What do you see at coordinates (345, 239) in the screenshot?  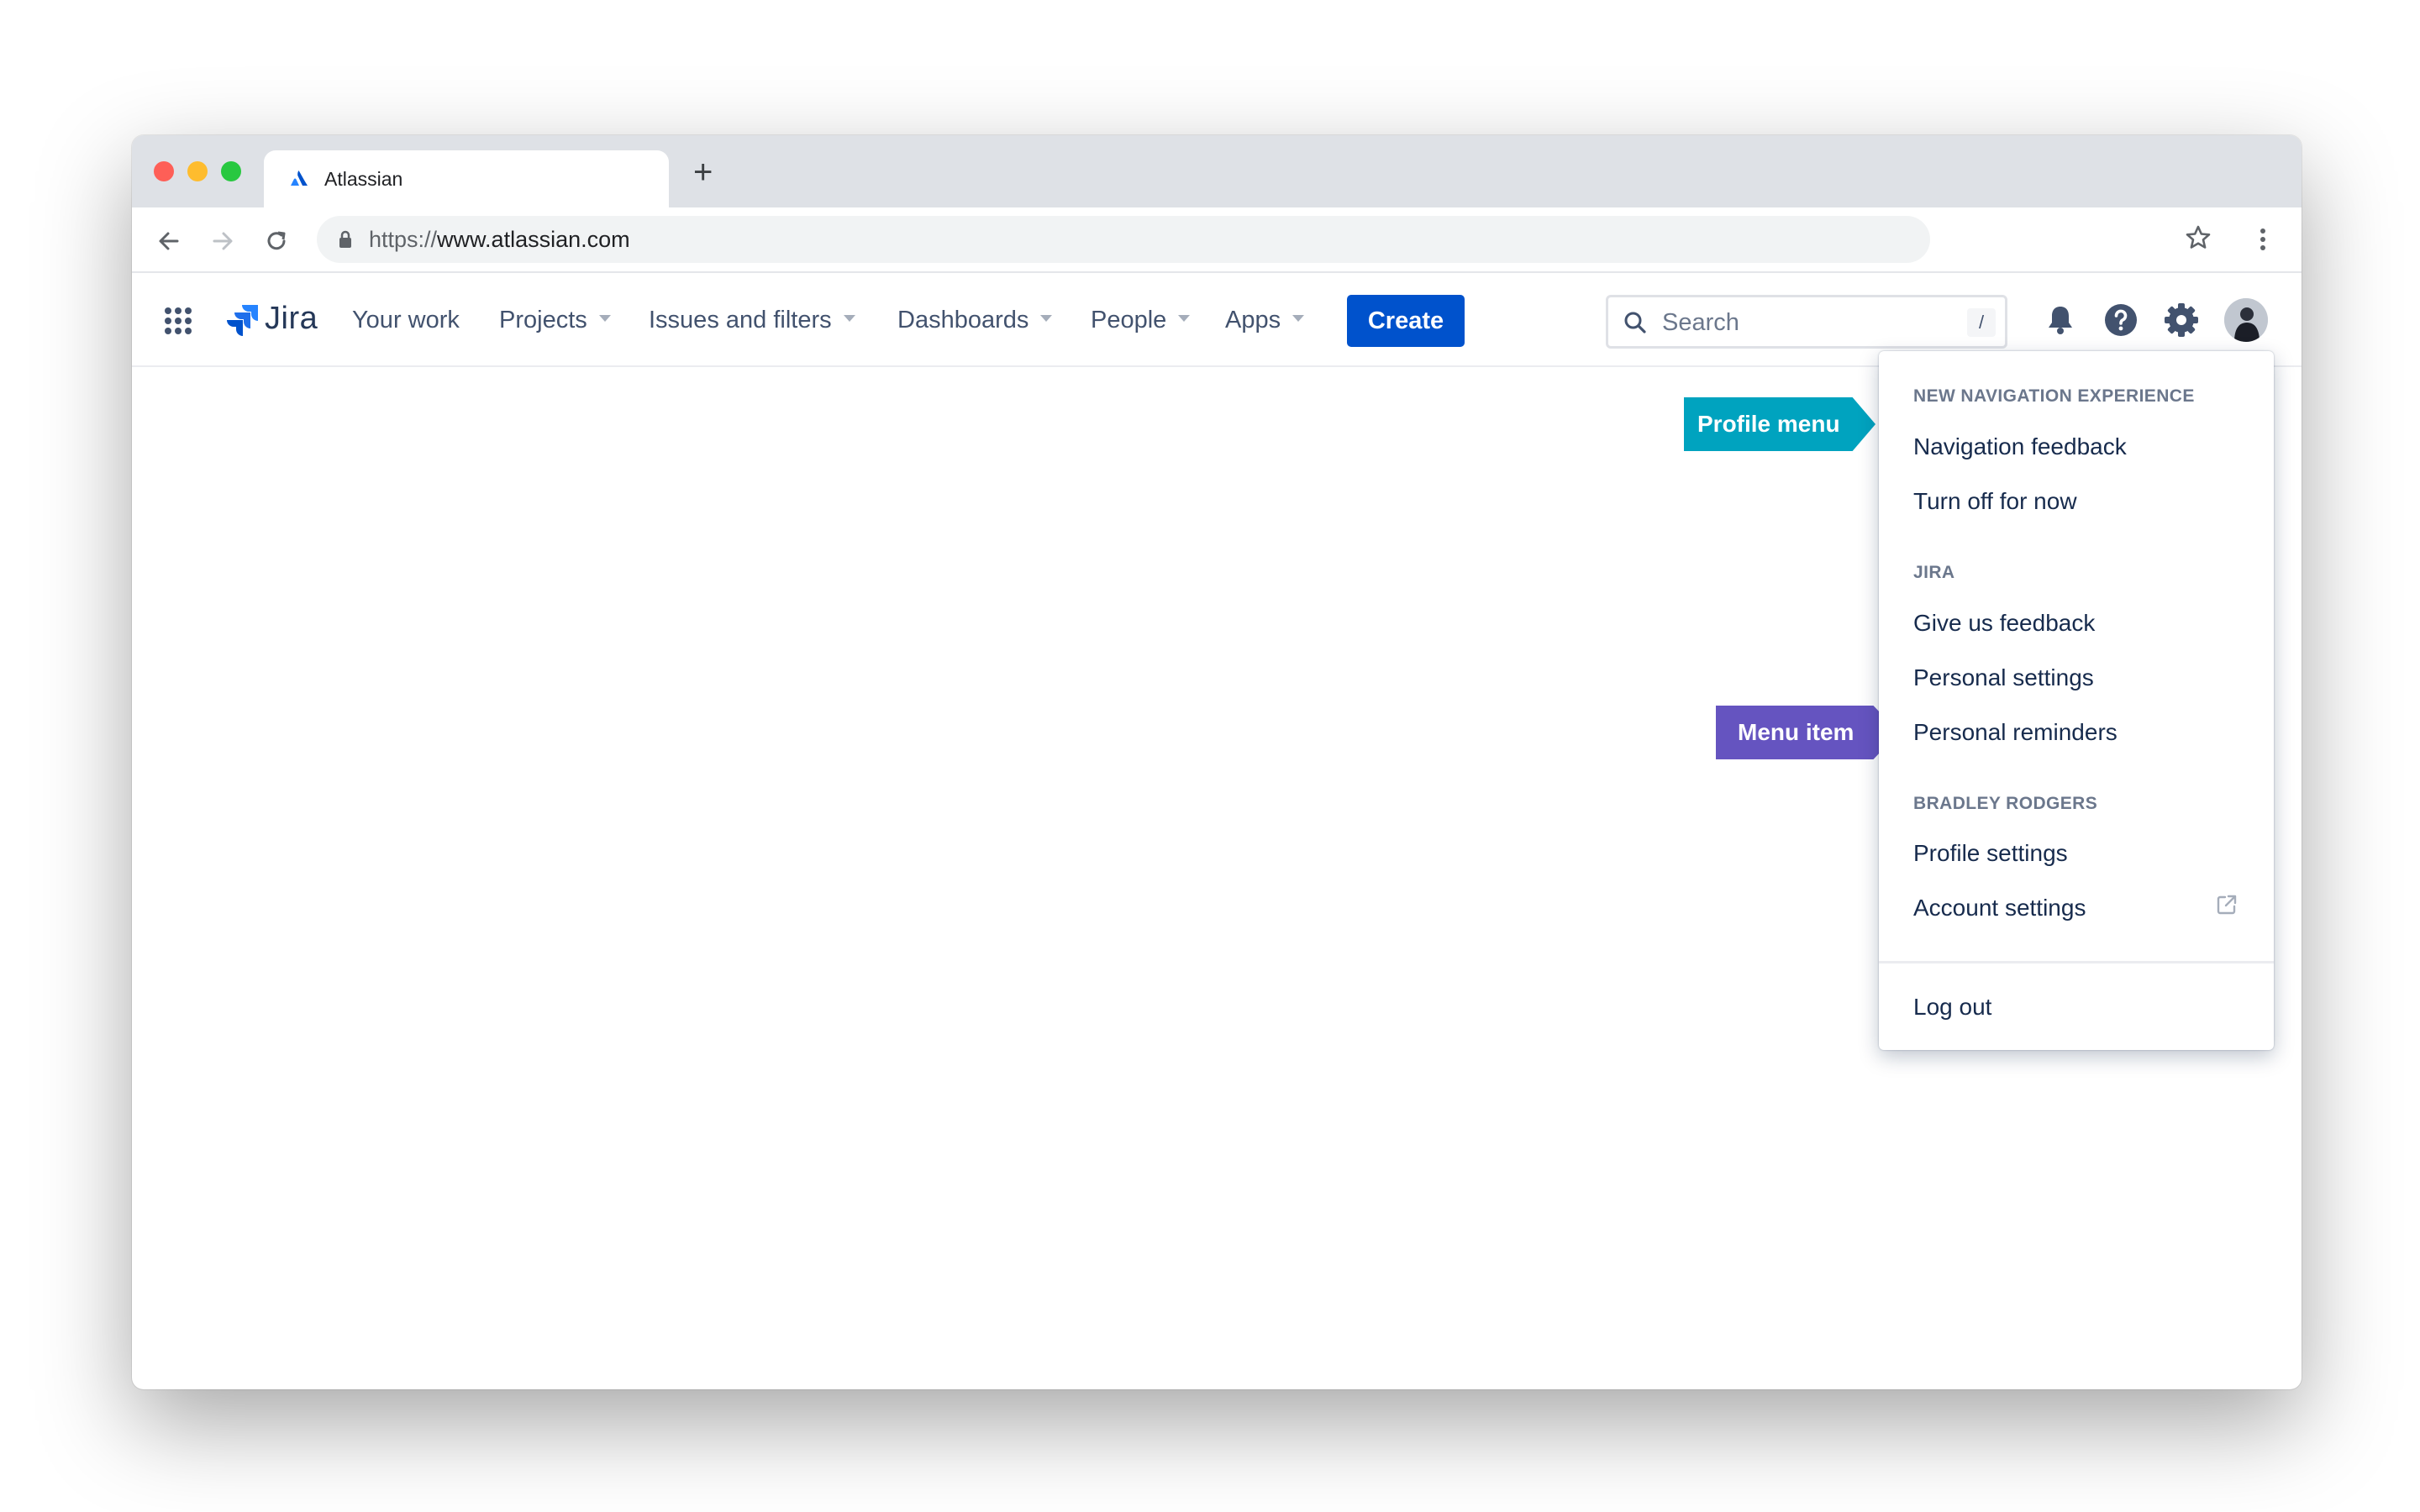 I see `lock-icon` at bounding box center [345, 239].